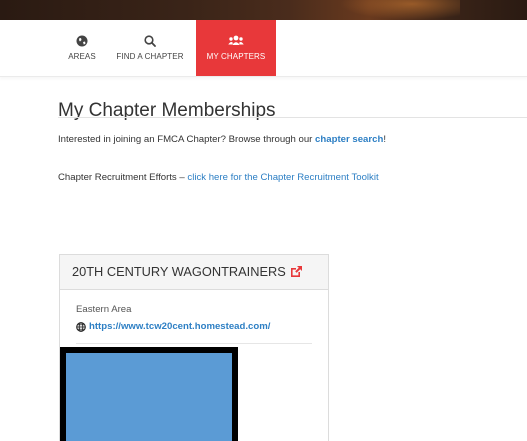 The height and width of the screenshot is (441, 527). Describe the element at coordinates (236, 48) in the screenshot. I see `tab-my-chapters: MY CHAPTERS` at that location.